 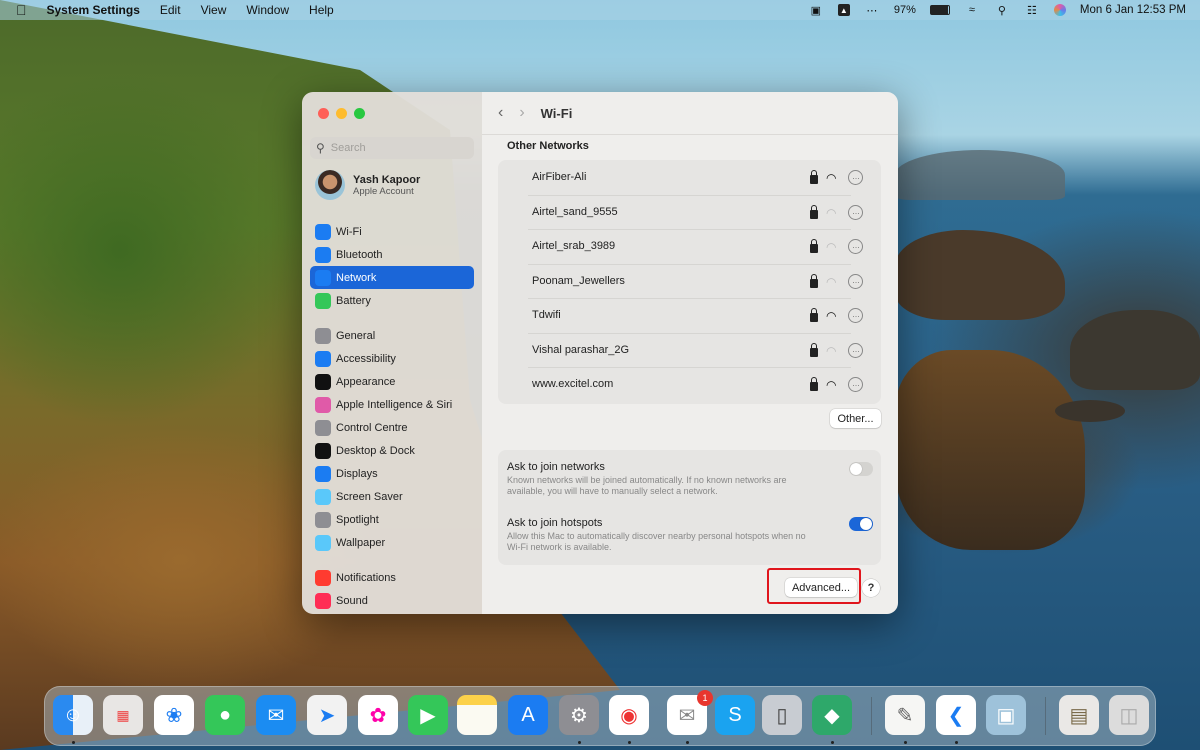 I want to click on sidebar-item-network: Network, so click(x=392, y=277).